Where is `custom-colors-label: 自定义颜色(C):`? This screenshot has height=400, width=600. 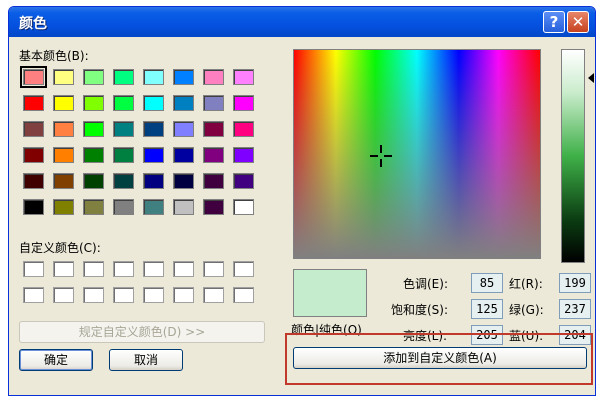
custom-colors-label: 自定义颜色(C): is located at coordinates (60, 248).